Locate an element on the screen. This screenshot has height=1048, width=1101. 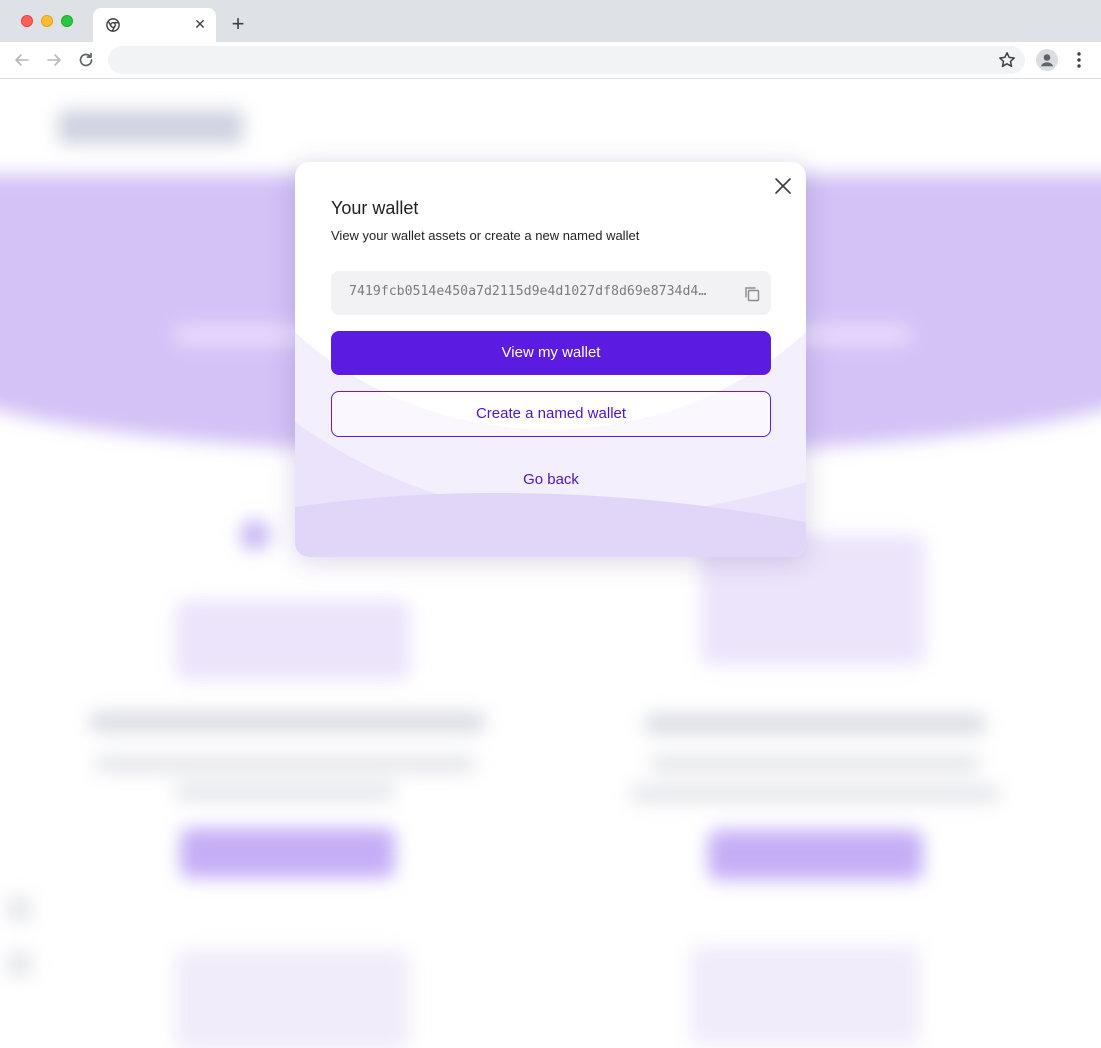
window-close-button is located at coordinates (27, 21).